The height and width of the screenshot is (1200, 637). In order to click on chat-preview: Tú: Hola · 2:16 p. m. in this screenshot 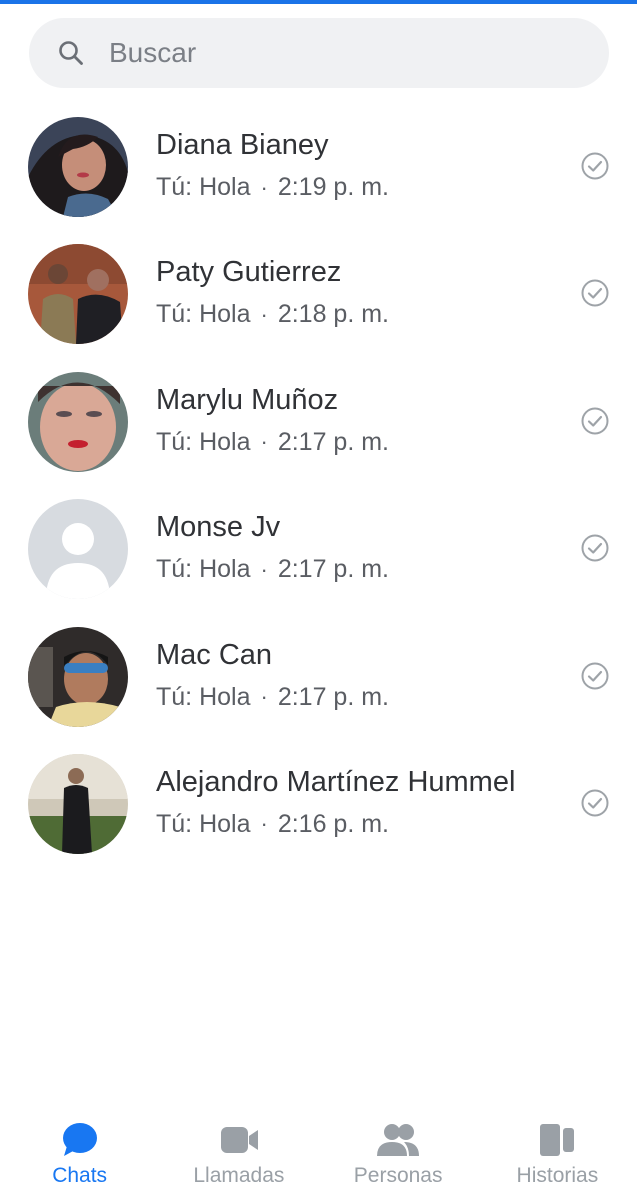, I will do `click(272, 824)`.